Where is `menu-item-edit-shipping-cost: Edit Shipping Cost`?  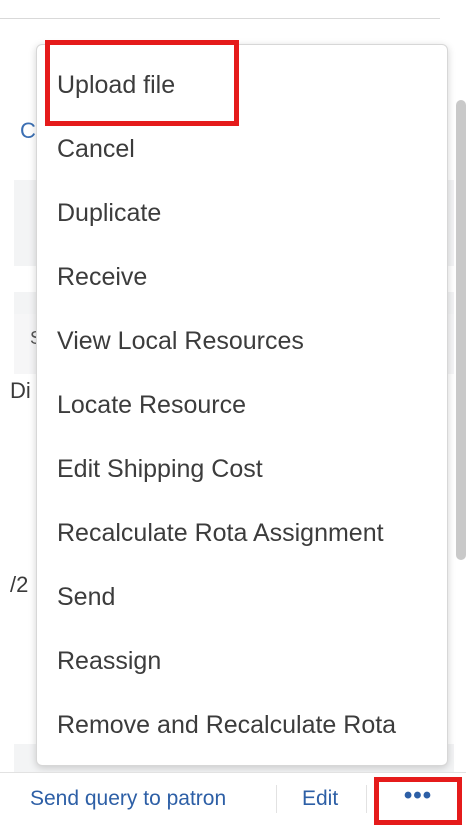
menu-item-edit-shipping-cost: Edit Shipping Cost is located at coordinates (242, 469).